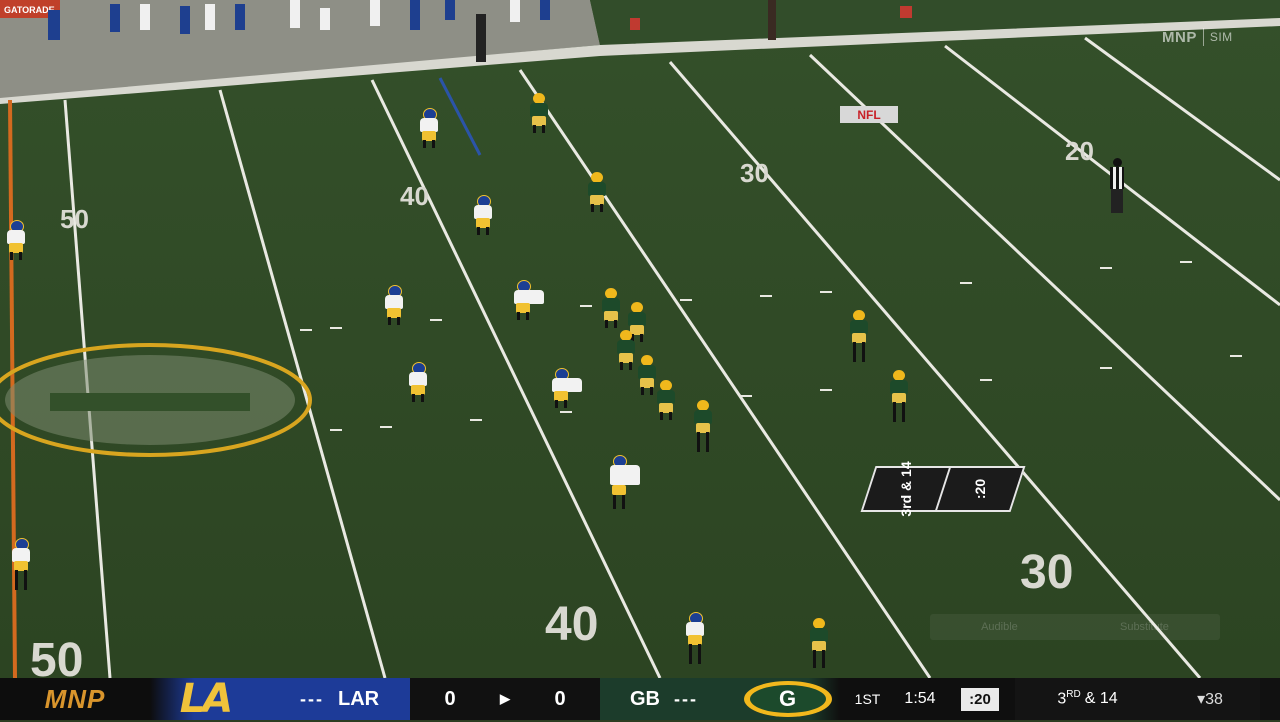 The width and height of the screenshot is (1280, 722). Describe the element at coordinates (906, 489) in the screenshot. I see `down-marker-down: 3rd & 14` at that location.